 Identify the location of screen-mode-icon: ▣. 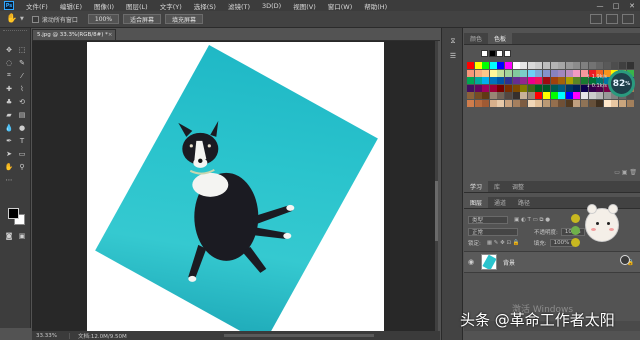
(22, 235).